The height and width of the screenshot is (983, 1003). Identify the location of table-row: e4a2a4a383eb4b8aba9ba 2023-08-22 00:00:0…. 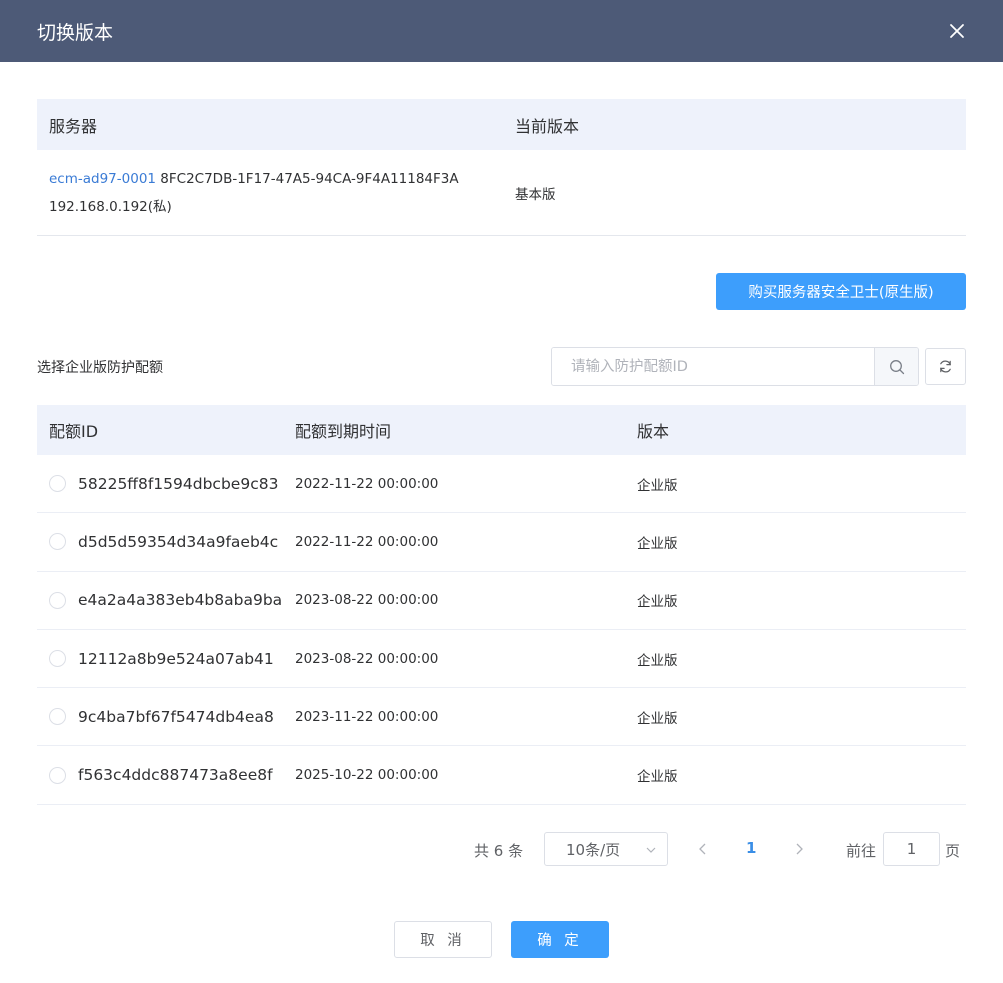
(501, 601).